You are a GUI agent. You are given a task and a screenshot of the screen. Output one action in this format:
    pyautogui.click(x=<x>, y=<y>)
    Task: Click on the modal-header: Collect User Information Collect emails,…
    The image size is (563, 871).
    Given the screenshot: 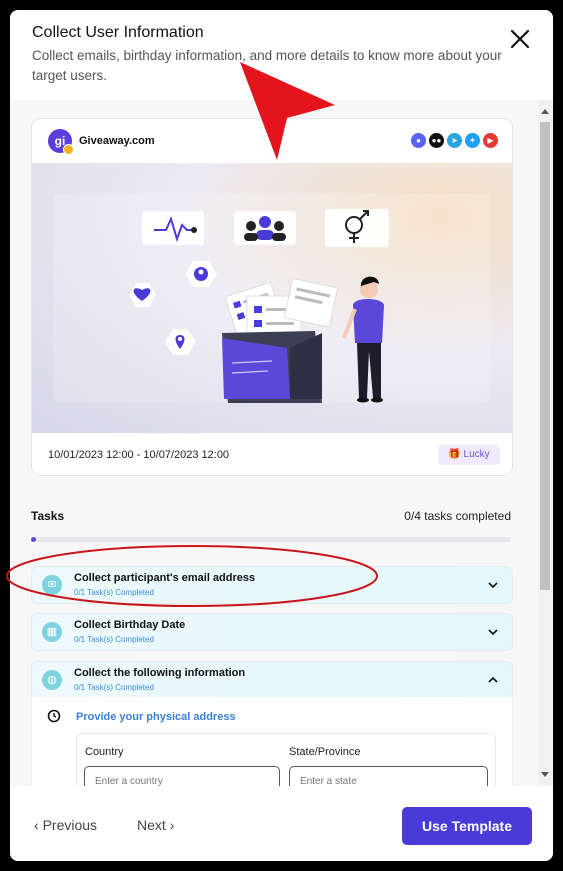 What is the action you would take?
    pyautogui.click(x=281, y=55)
    